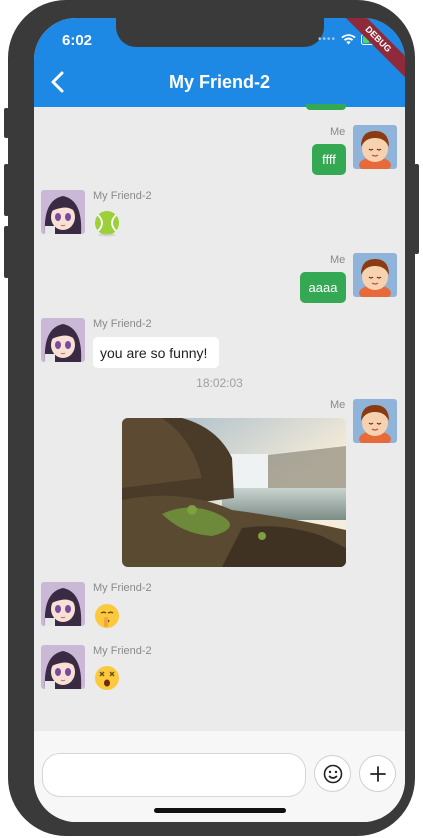 The height and width of the screenshot is (838, 423). Describe the element at coordinates (219, 82) in the screenshot. I see `page-title: My Friend-2` at that location.